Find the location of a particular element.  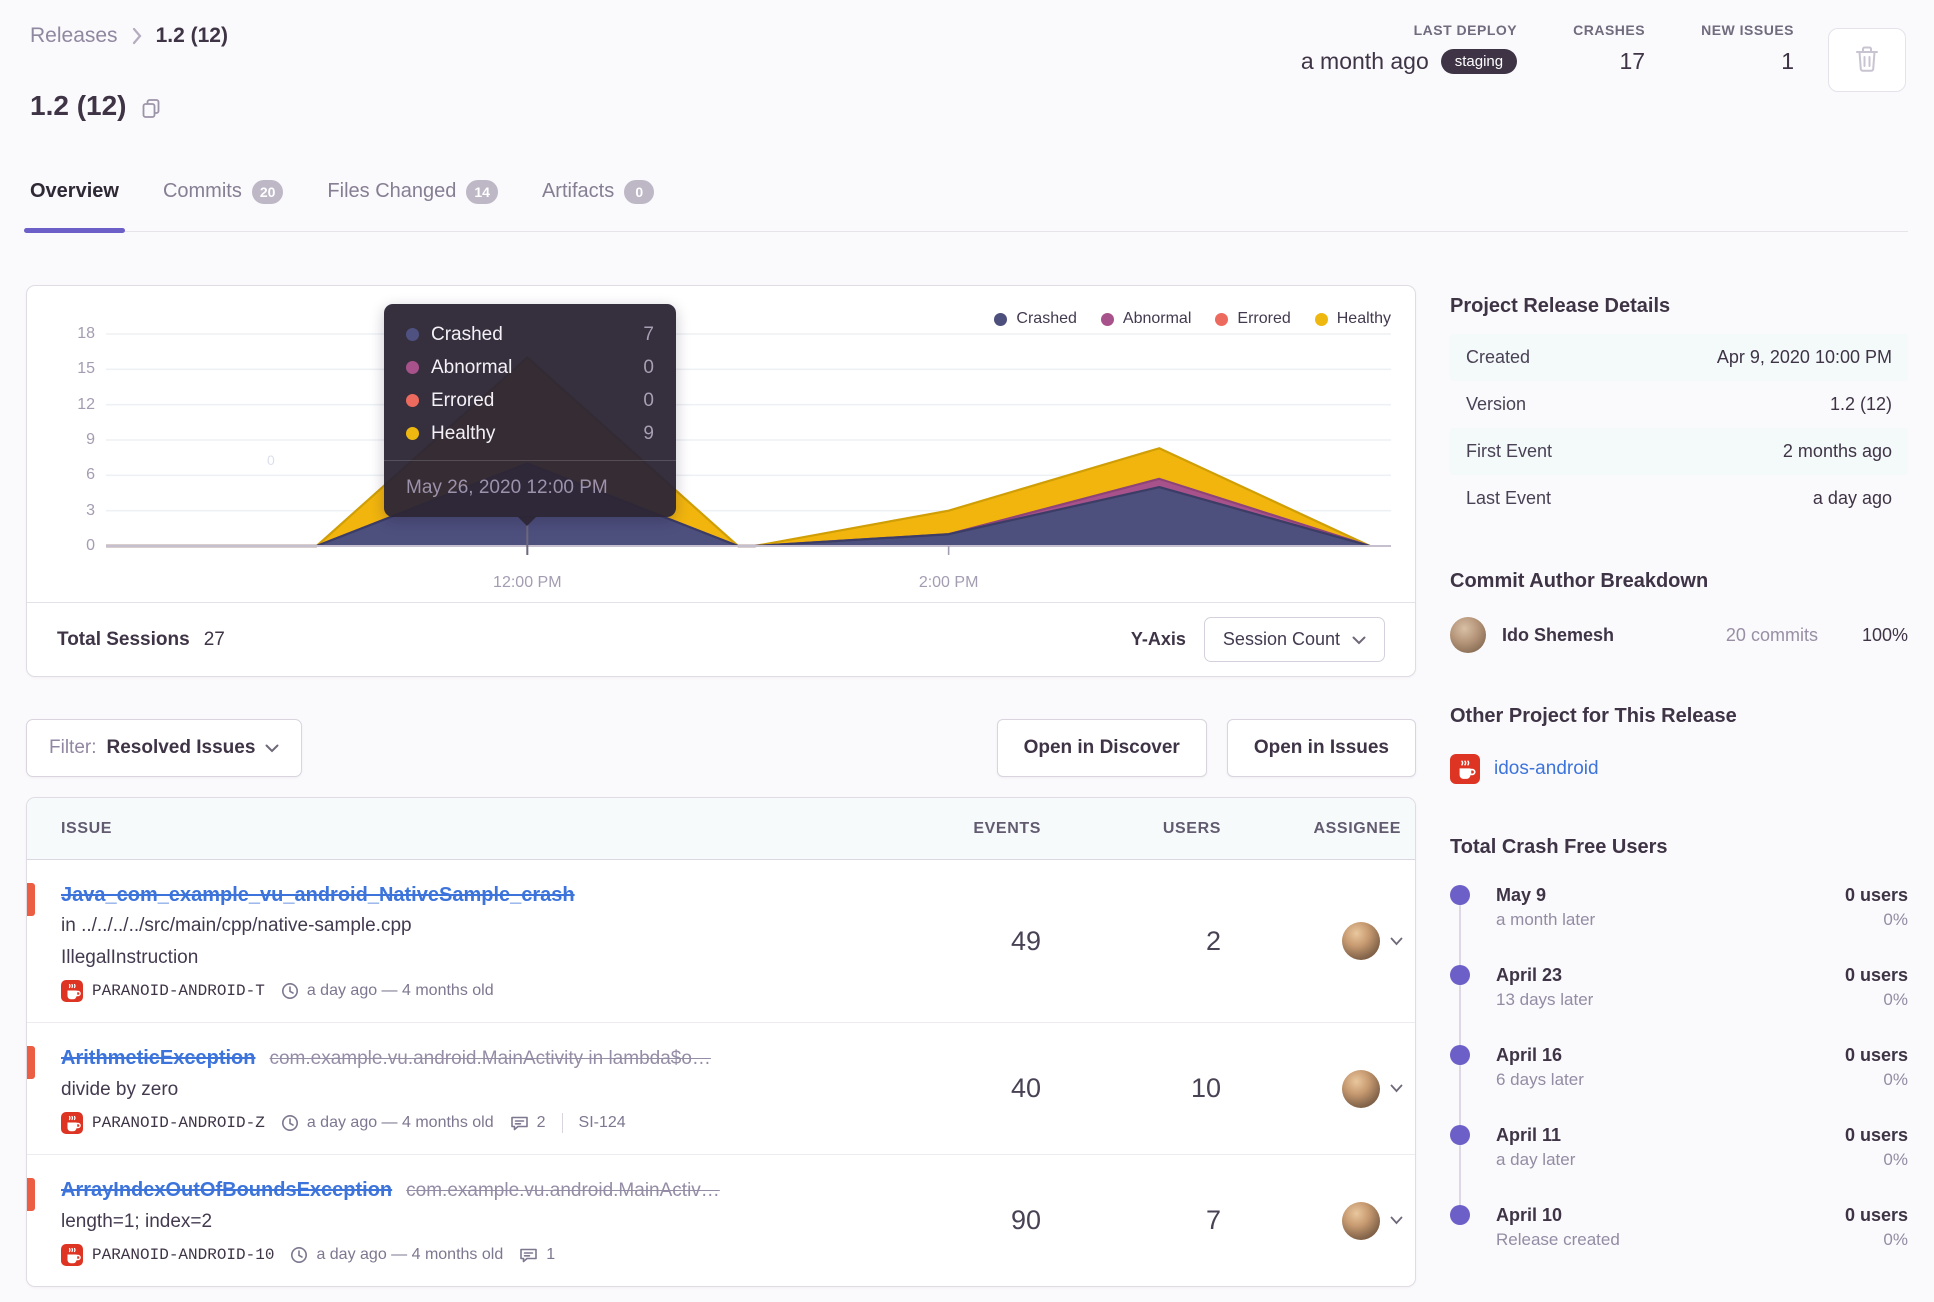

other-project-link: idos-android is located at coordinates (1546, 769).